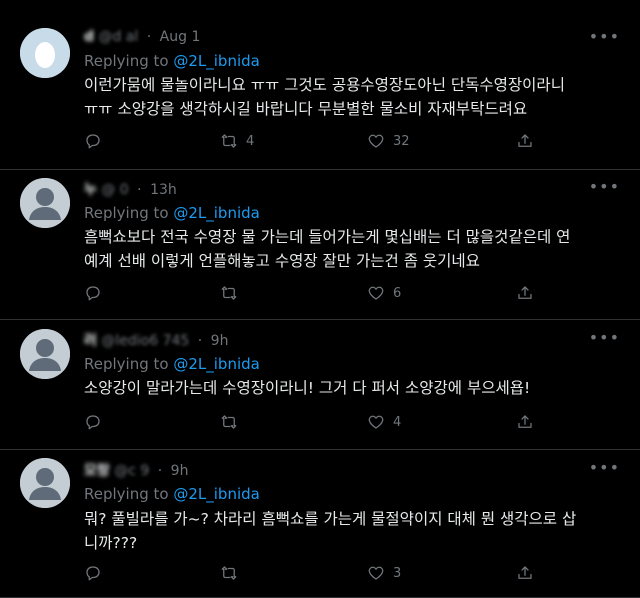  I want to click on default-egg-avatar-icon, so click(45, 53).